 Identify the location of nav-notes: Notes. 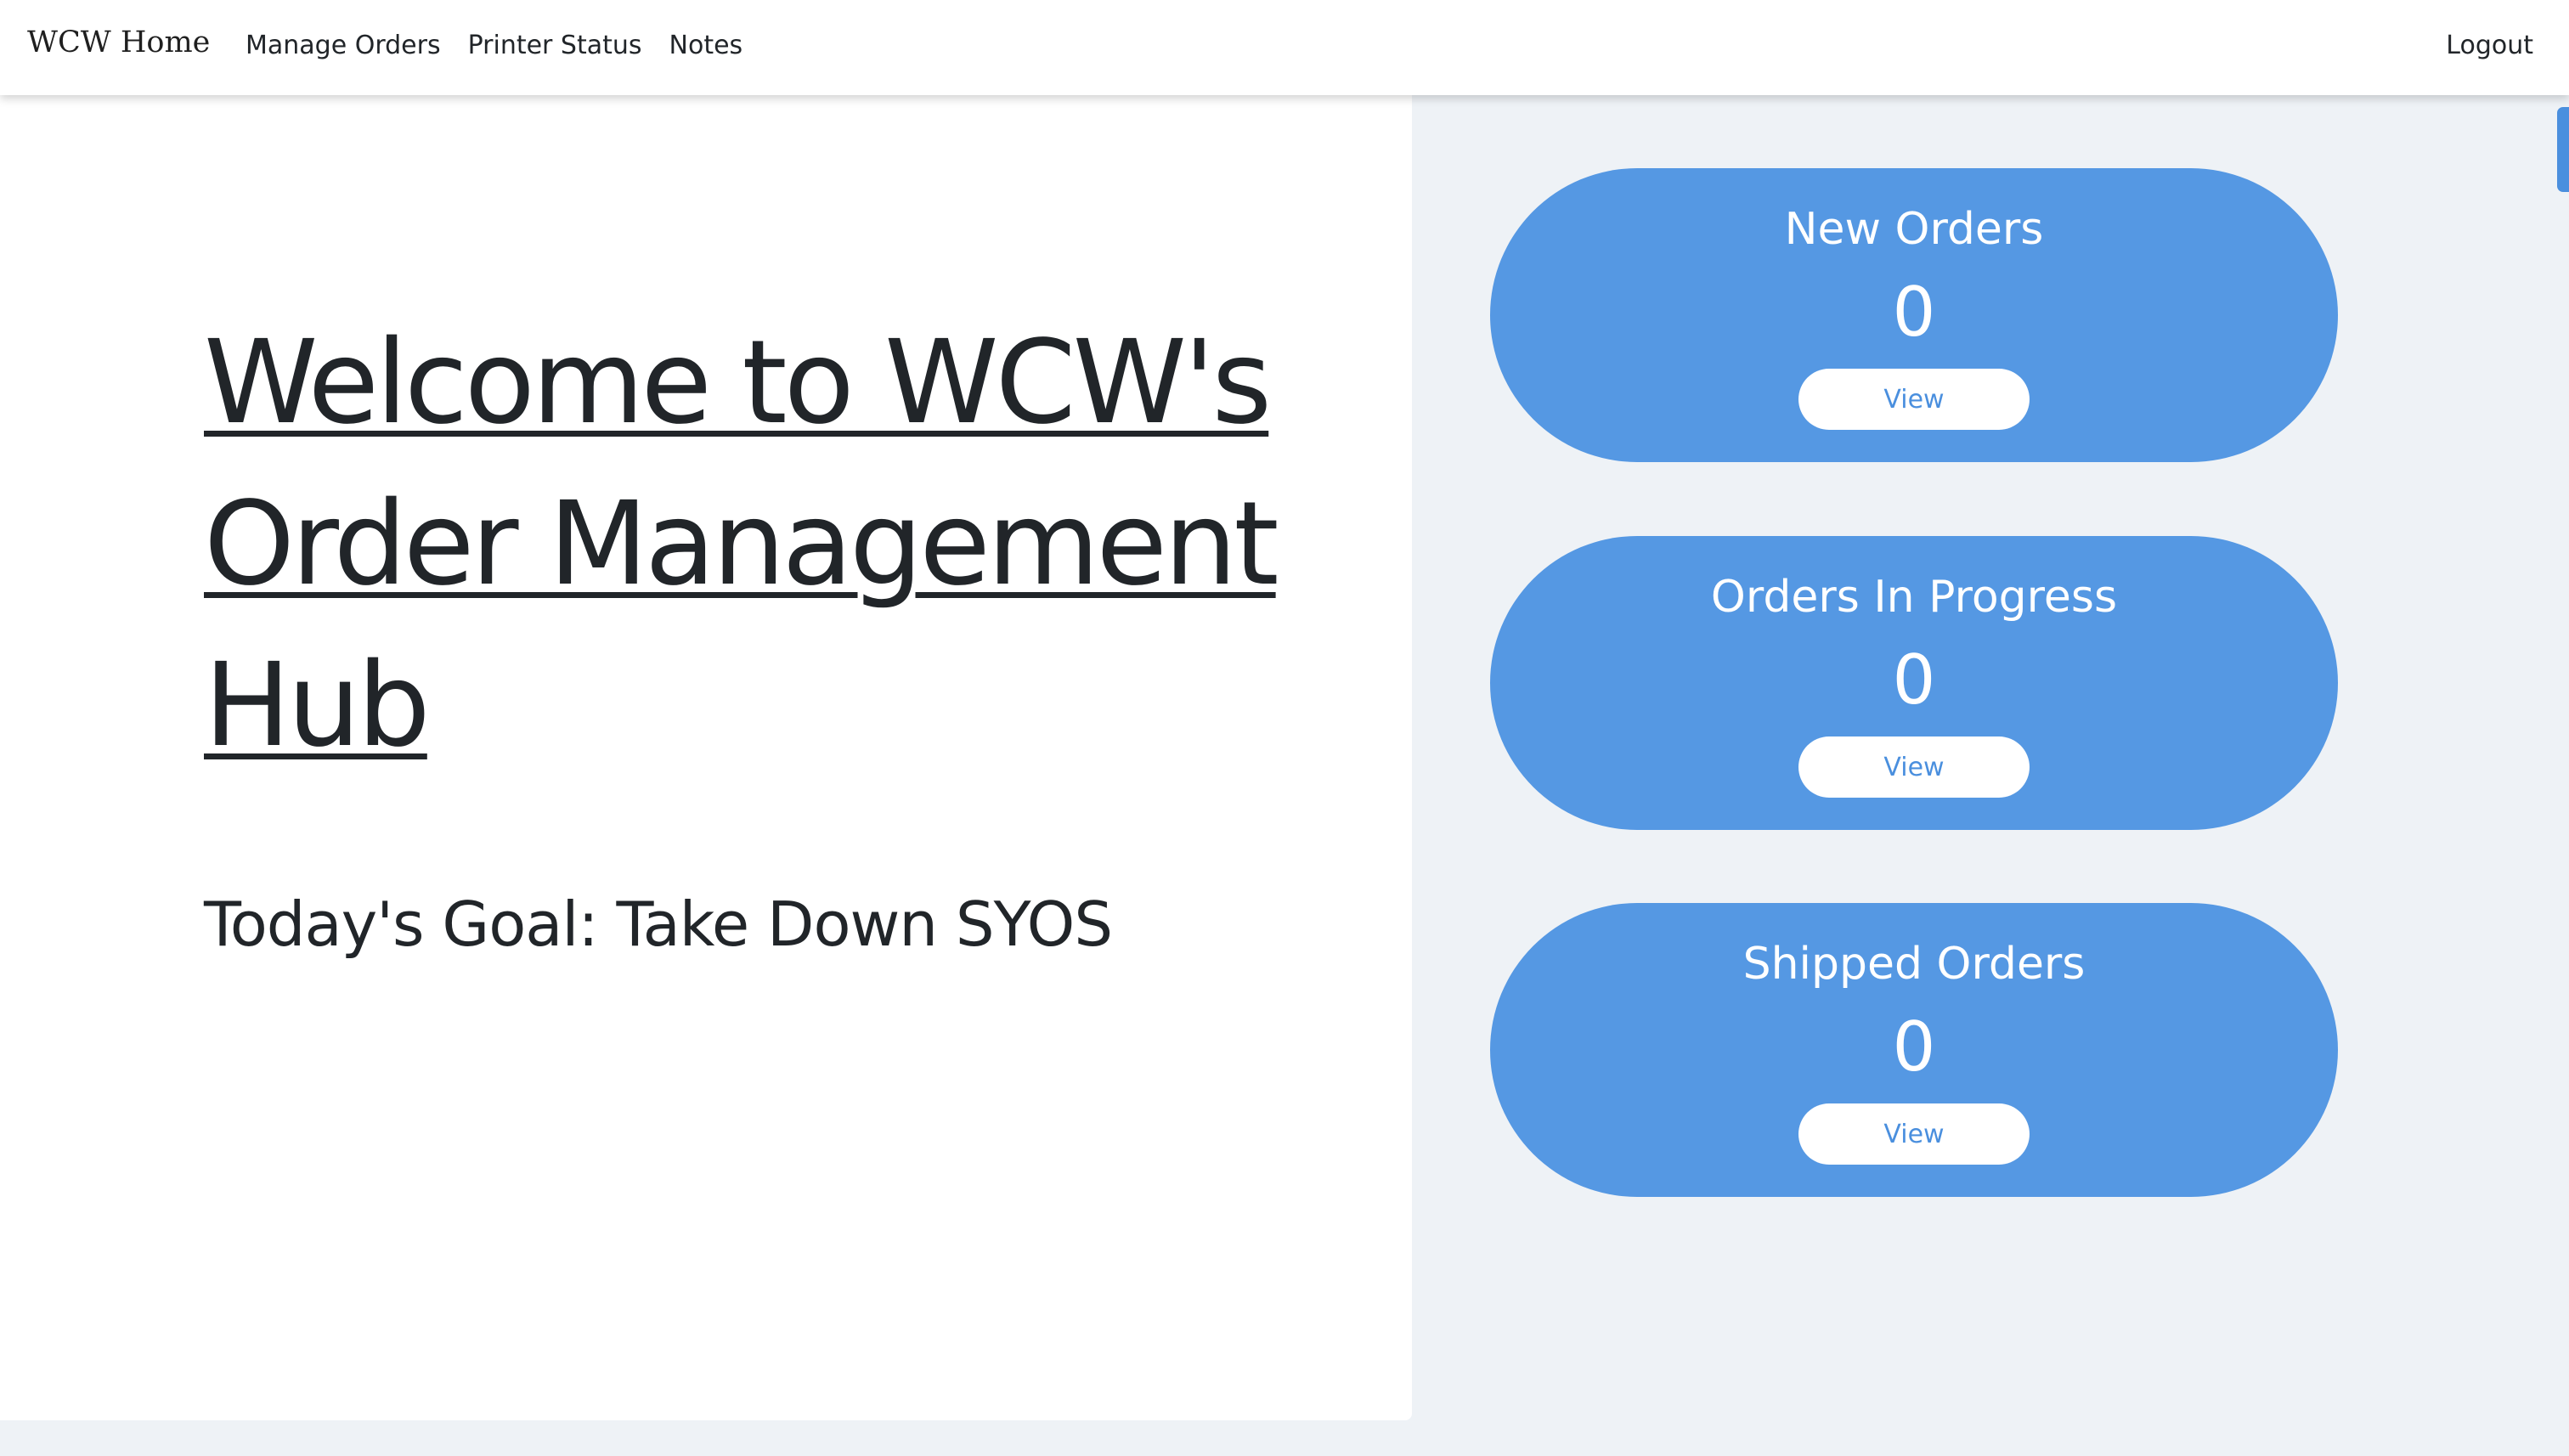
(706, 45).